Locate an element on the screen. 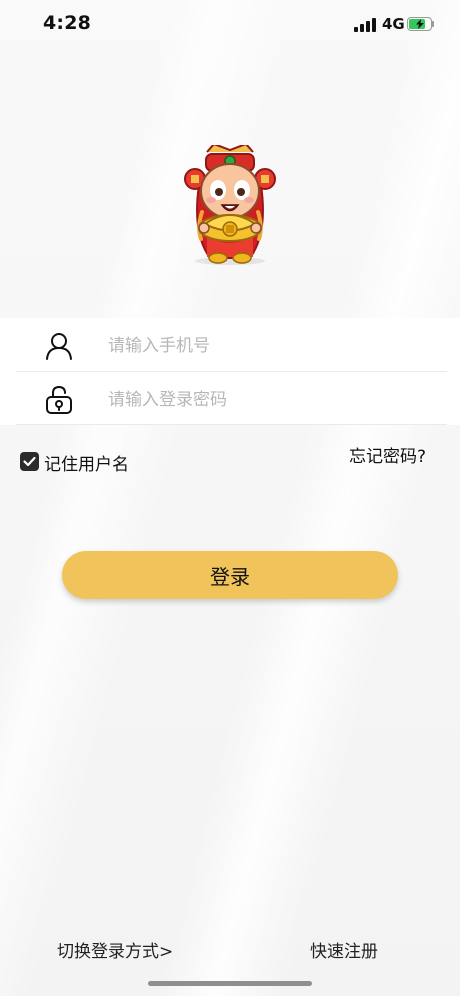  battery-icon is located at coordinates (419, 24).